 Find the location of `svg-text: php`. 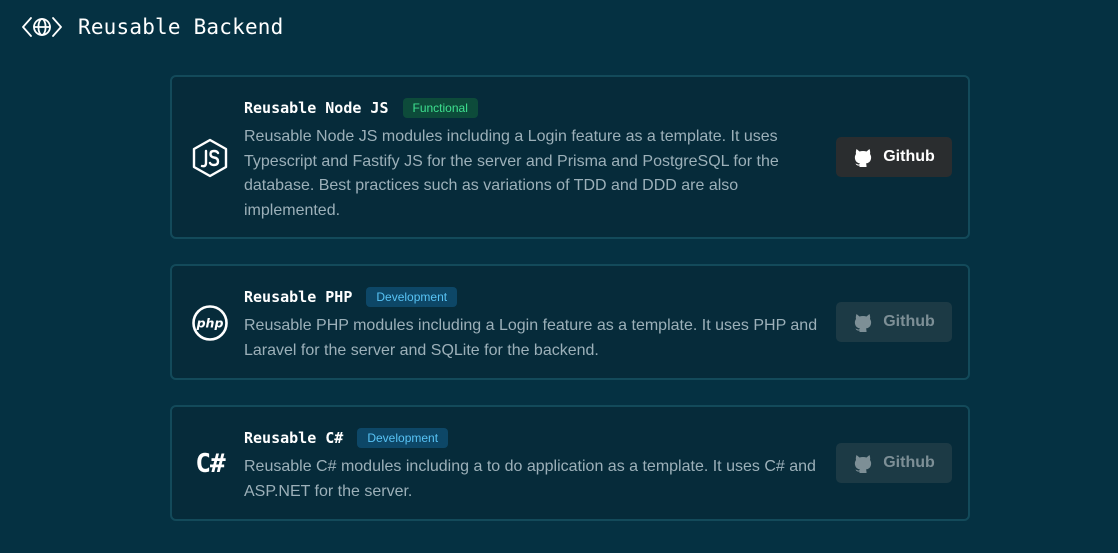

svg-text: php is located at coordinates (210, 323).